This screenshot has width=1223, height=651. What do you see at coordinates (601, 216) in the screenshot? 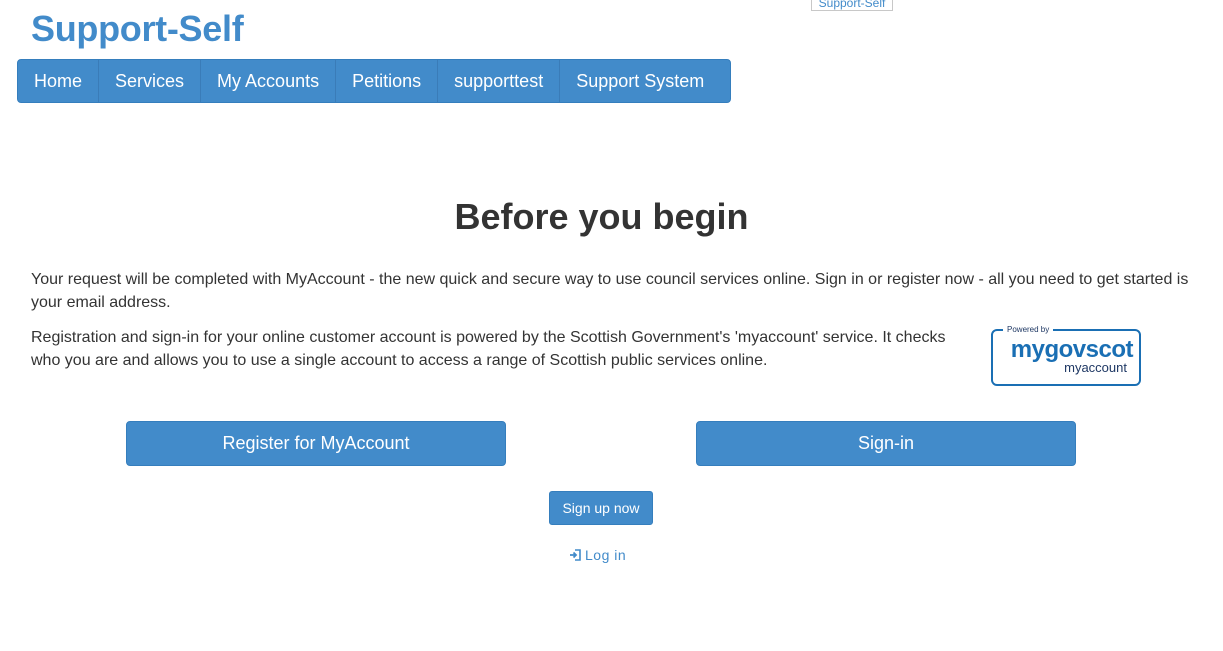
I see `page-heading: Before you begin` at bounding box center [601, 216].